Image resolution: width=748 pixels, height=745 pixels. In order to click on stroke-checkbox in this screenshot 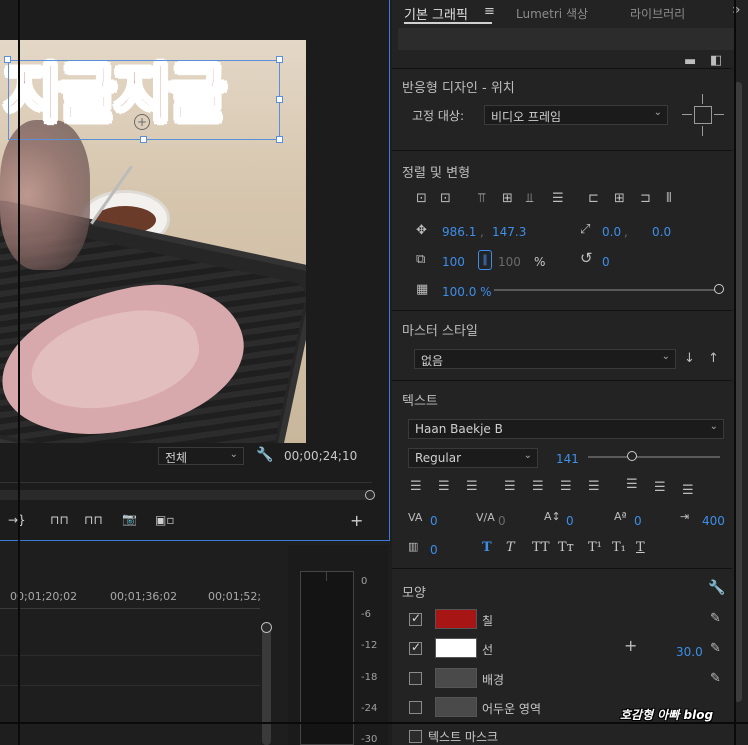, I will do `click(415, 647)`.